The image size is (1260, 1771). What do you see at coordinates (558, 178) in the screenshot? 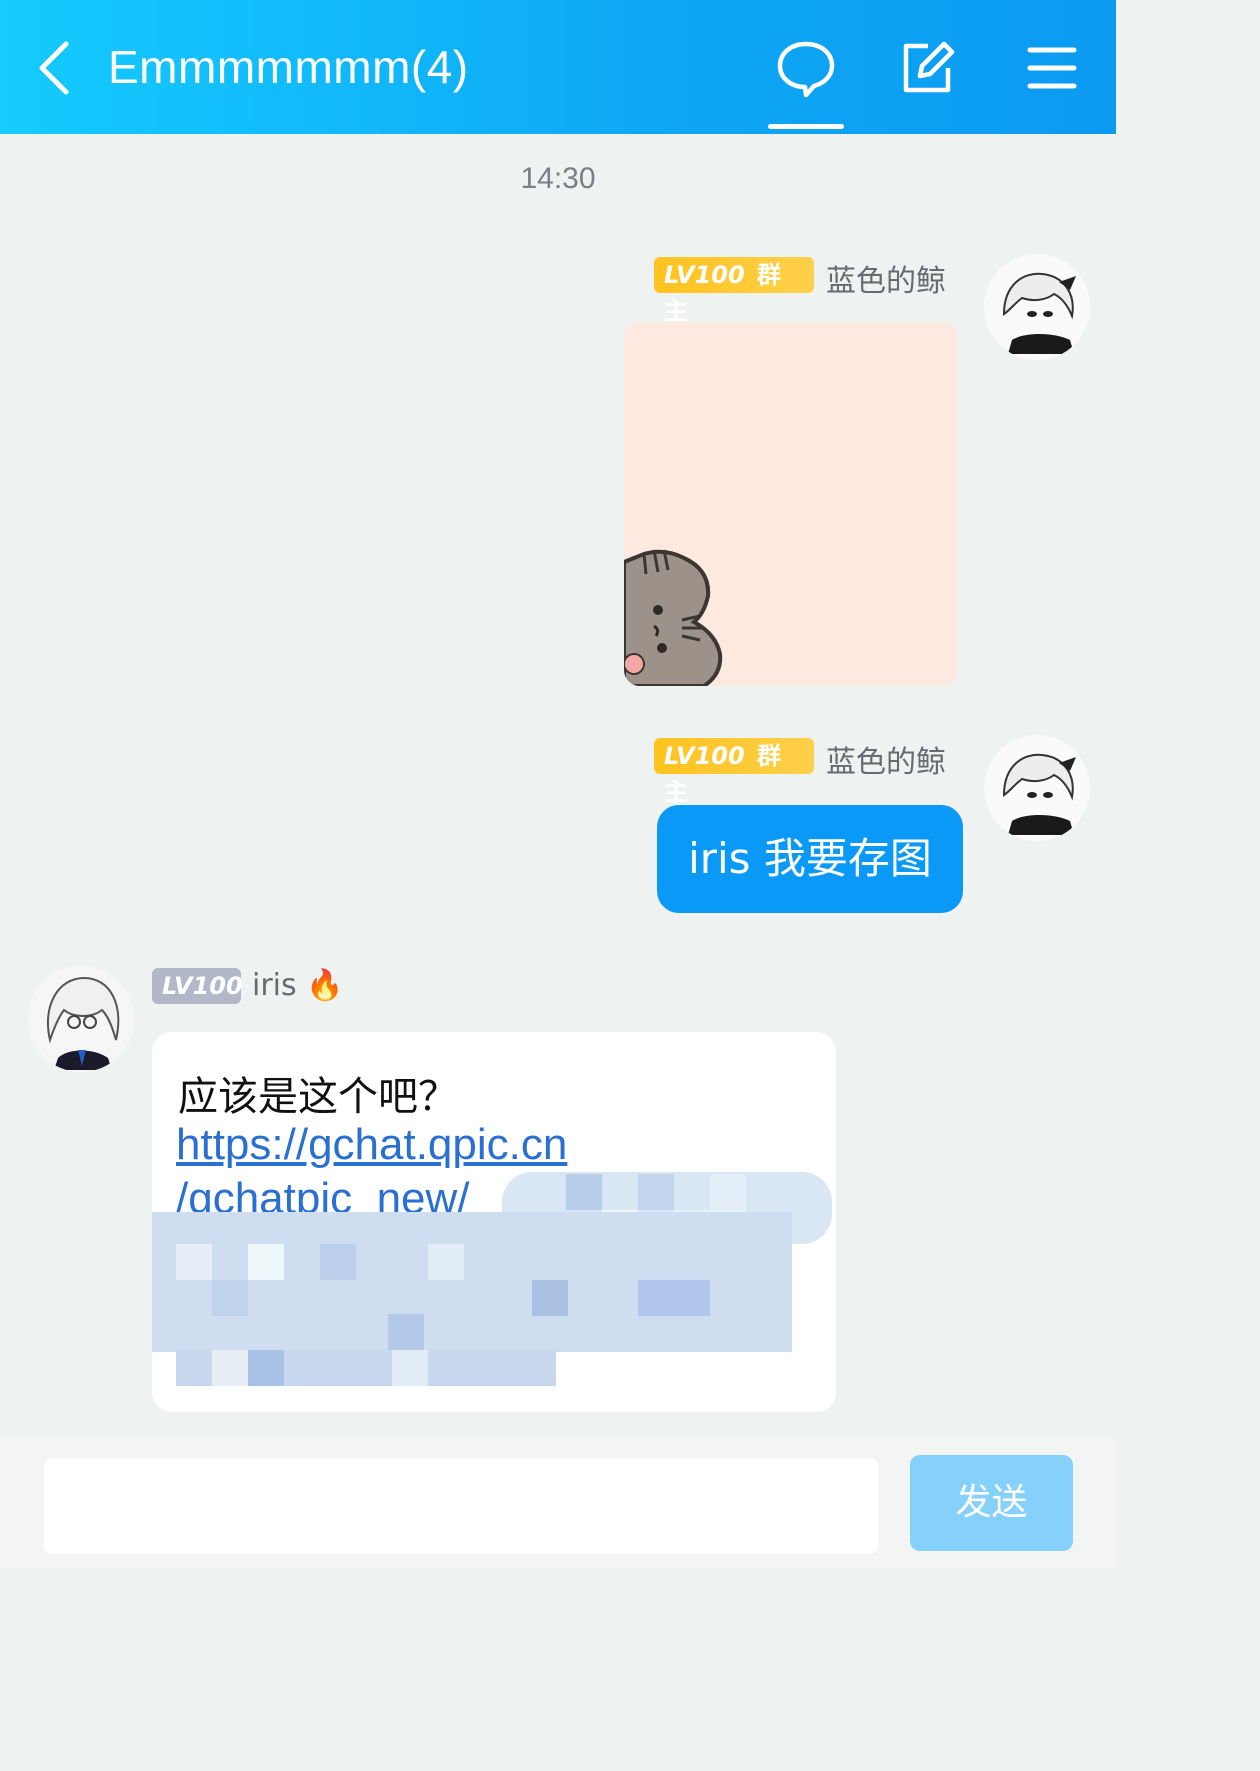
I see `message-timestamp: 14:30` at bounding box center [558, 178].